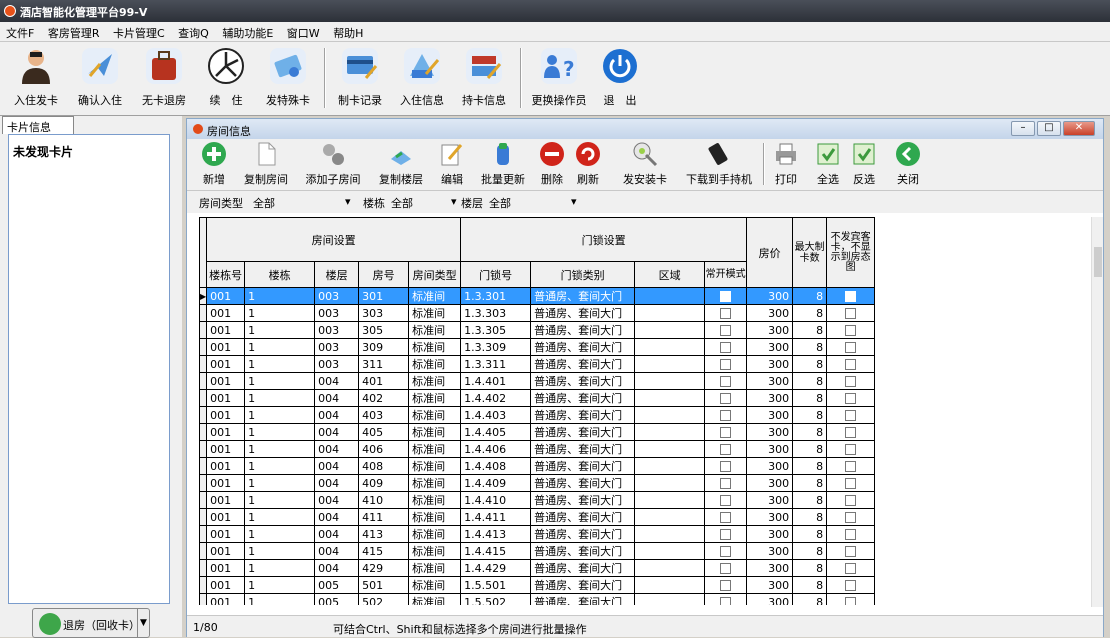 This screenshot has height=638, width=1110. What do you see at coordinates (537, 347) in the screenshot?
I see `table-row: 001 1 003 309 标准间 1.3.309 普通房、套间大门 300 8` at bounding box center [537, 347].